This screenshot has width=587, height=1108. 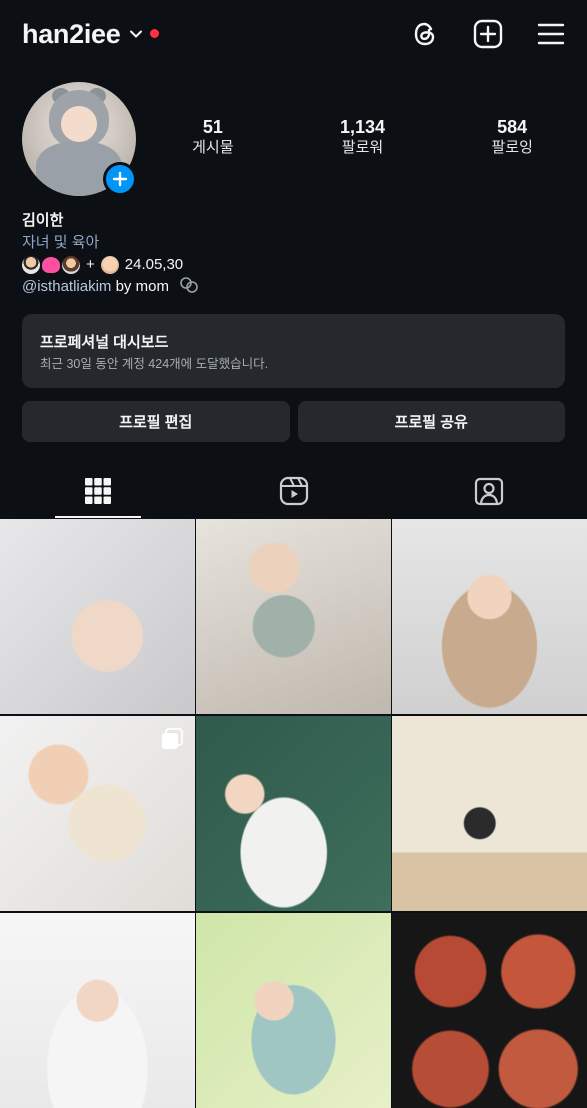 I want to click on profile-category: 자녀 및 육아, so click(x=61, y=242).